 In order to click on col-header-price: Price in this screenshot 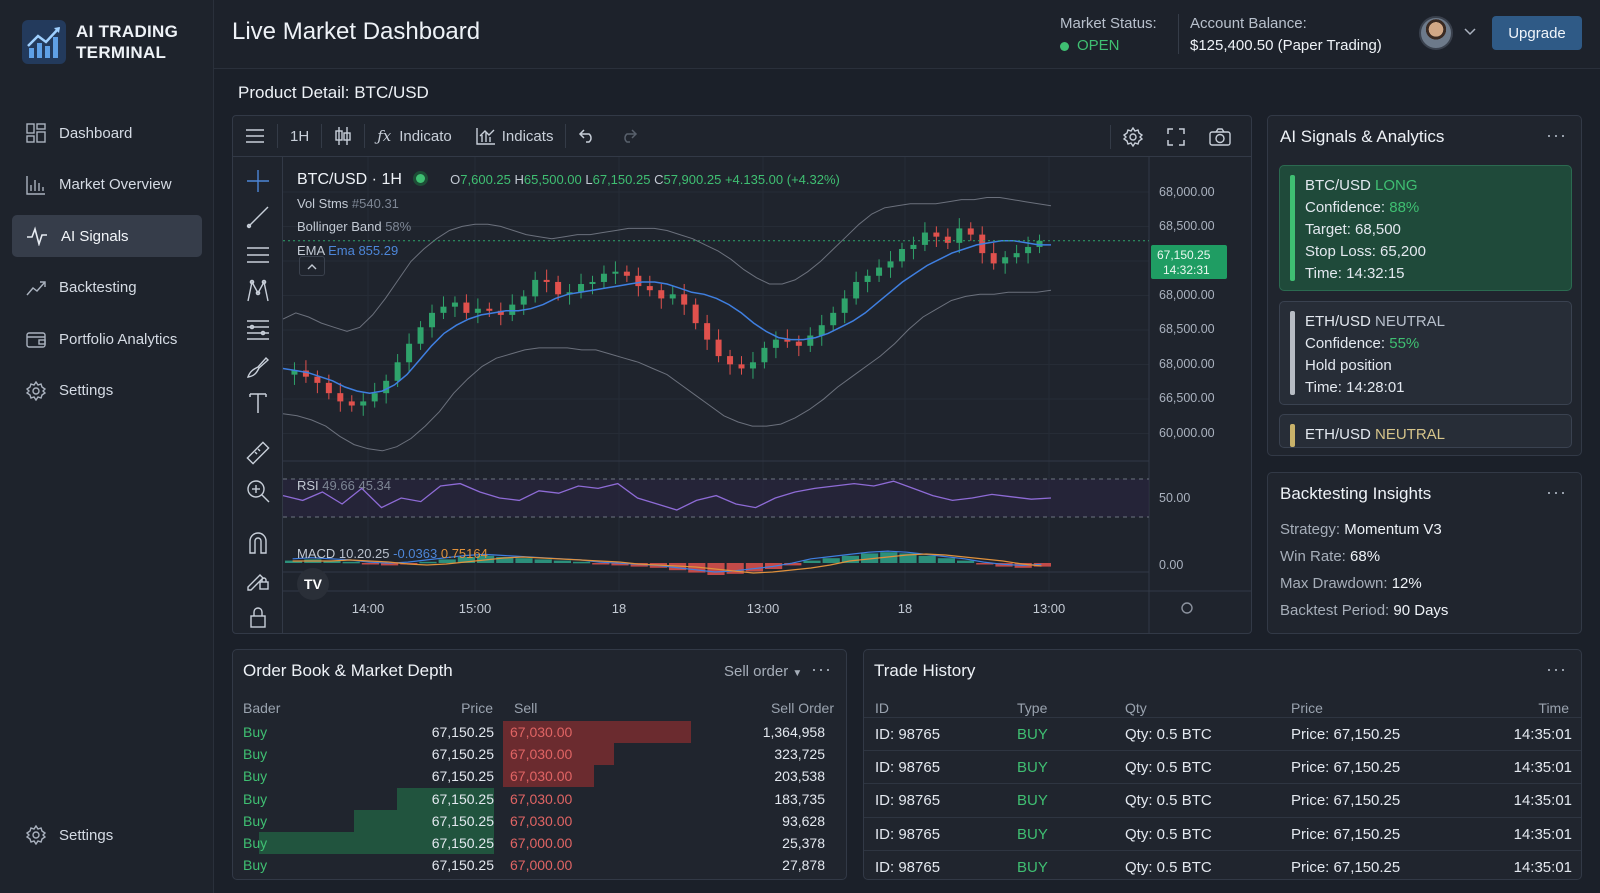, I will do `click(1307, 708)`.